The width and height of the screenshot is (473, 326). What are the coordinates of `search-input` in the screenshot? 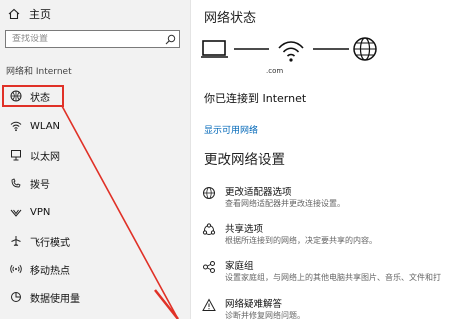 It's located at (83, 39).